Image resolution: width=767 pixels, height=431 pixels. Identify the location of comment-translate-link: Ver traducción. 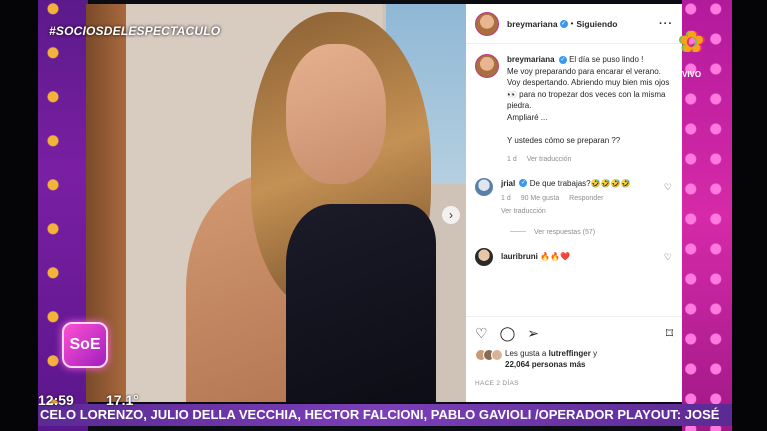
(523, 211).